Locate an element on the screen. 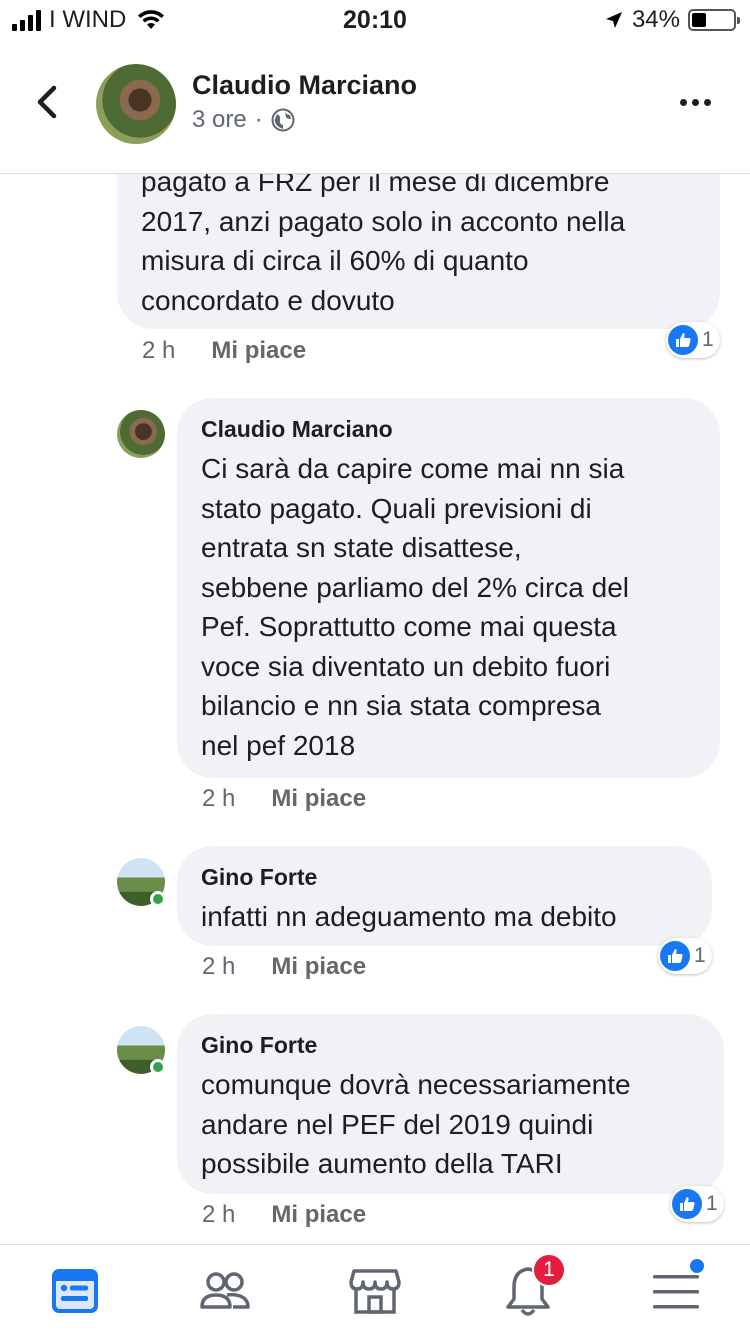 The image size is (750, 1334). more-options-button is located at coordinates (700, 102).